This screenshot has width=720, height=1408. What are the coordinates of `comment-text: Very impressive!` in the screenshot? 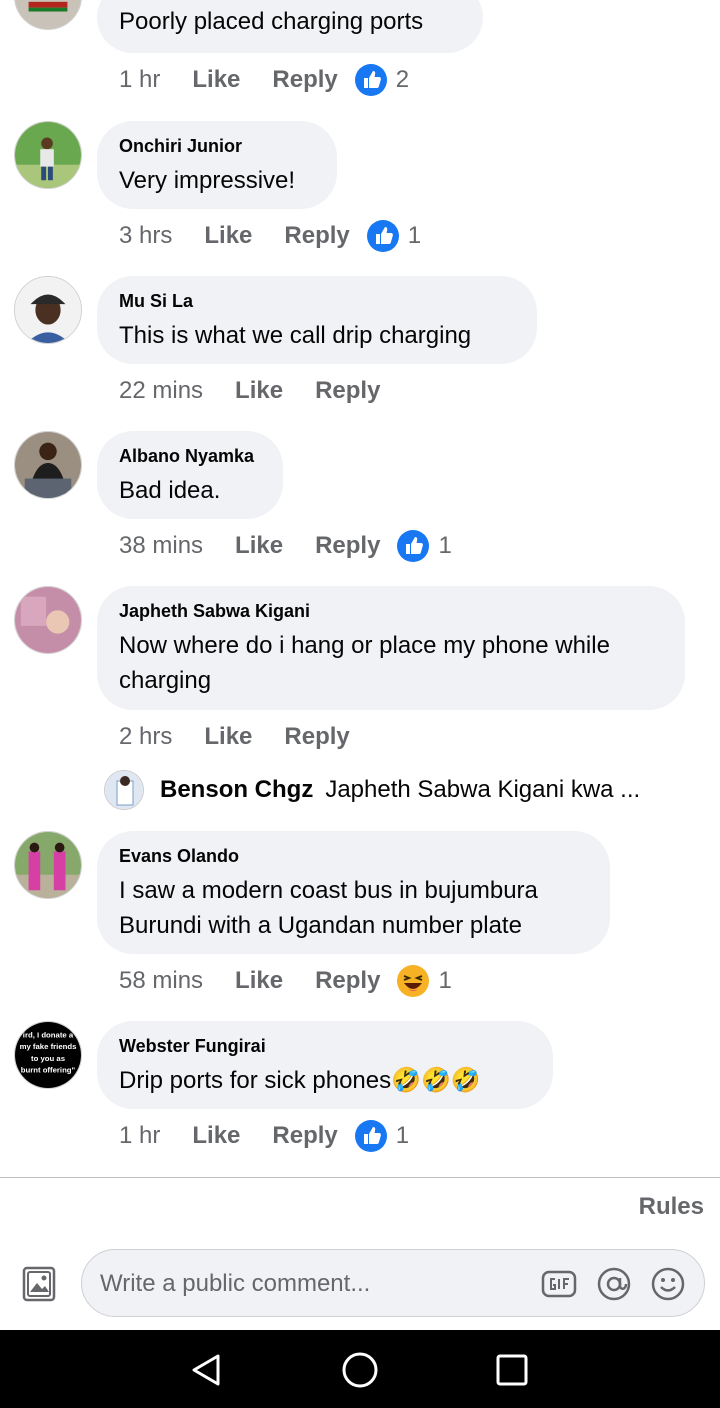 It's located at (207, 180).